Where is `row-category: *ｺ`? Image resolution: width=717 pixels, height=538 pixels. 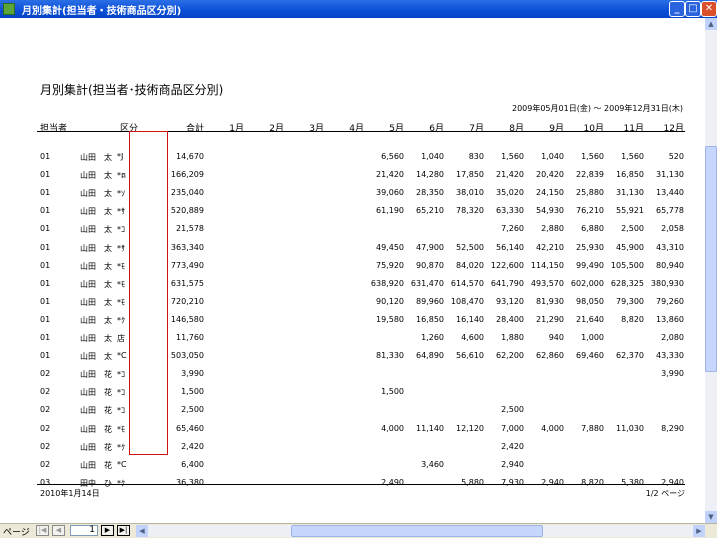
row-category: *ｺ is located at coordinates (121, 229).